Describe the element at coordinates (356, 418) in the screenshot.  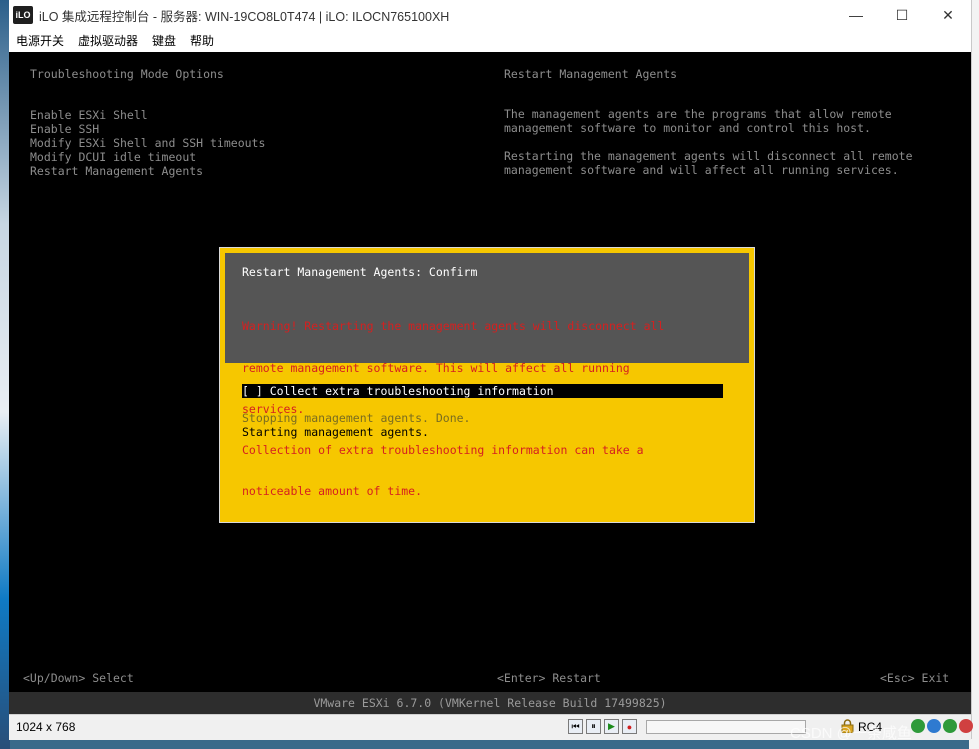
I see `status-stopping: Stopping management agents. Done.` at that location.